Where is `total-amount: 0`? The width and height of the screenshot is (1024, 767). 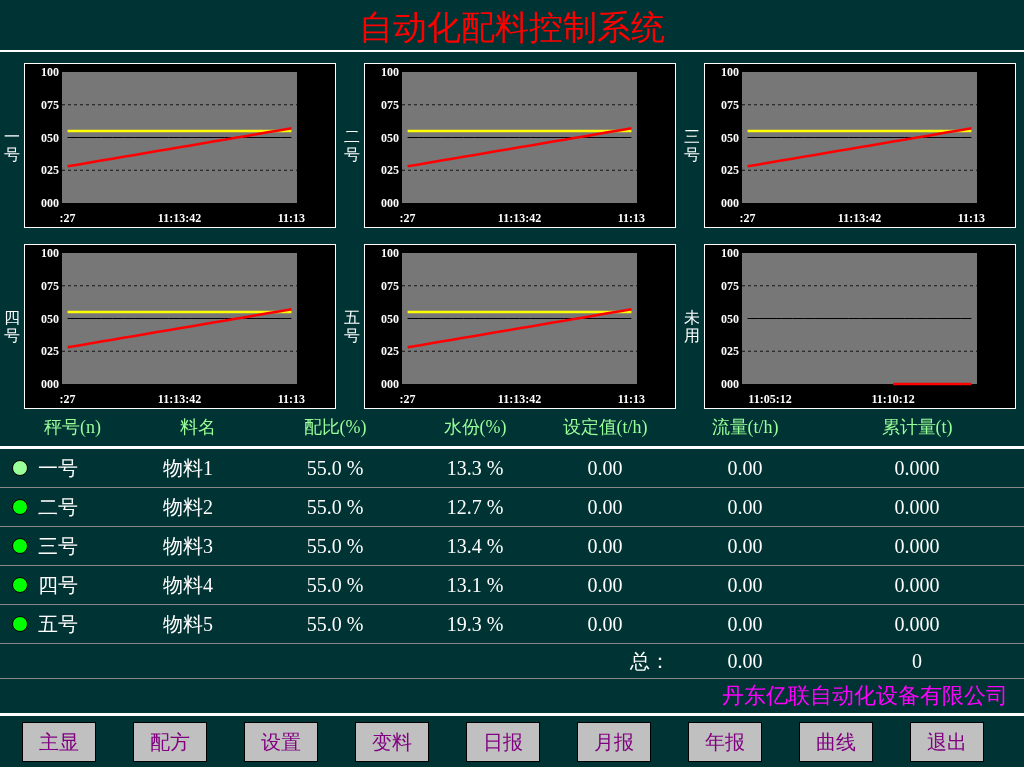
total-amount: 0 is located at coordinates (917, 661).